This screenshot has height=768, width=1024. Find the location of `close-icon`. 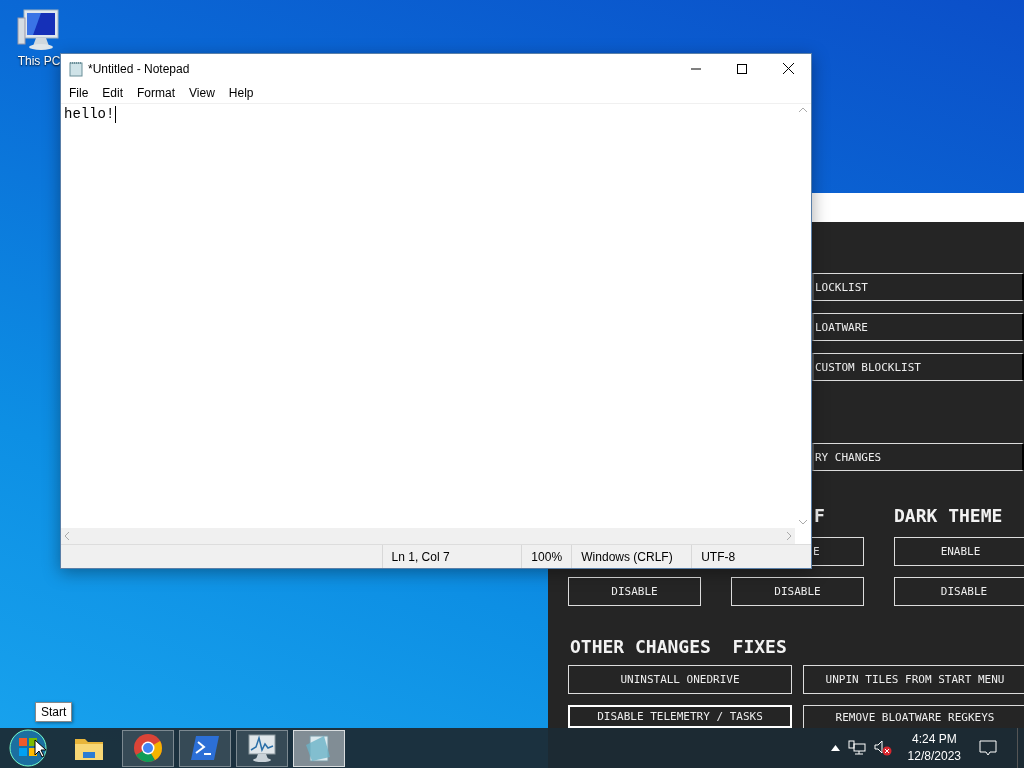

close-icon is located at coordinates (788, 68).